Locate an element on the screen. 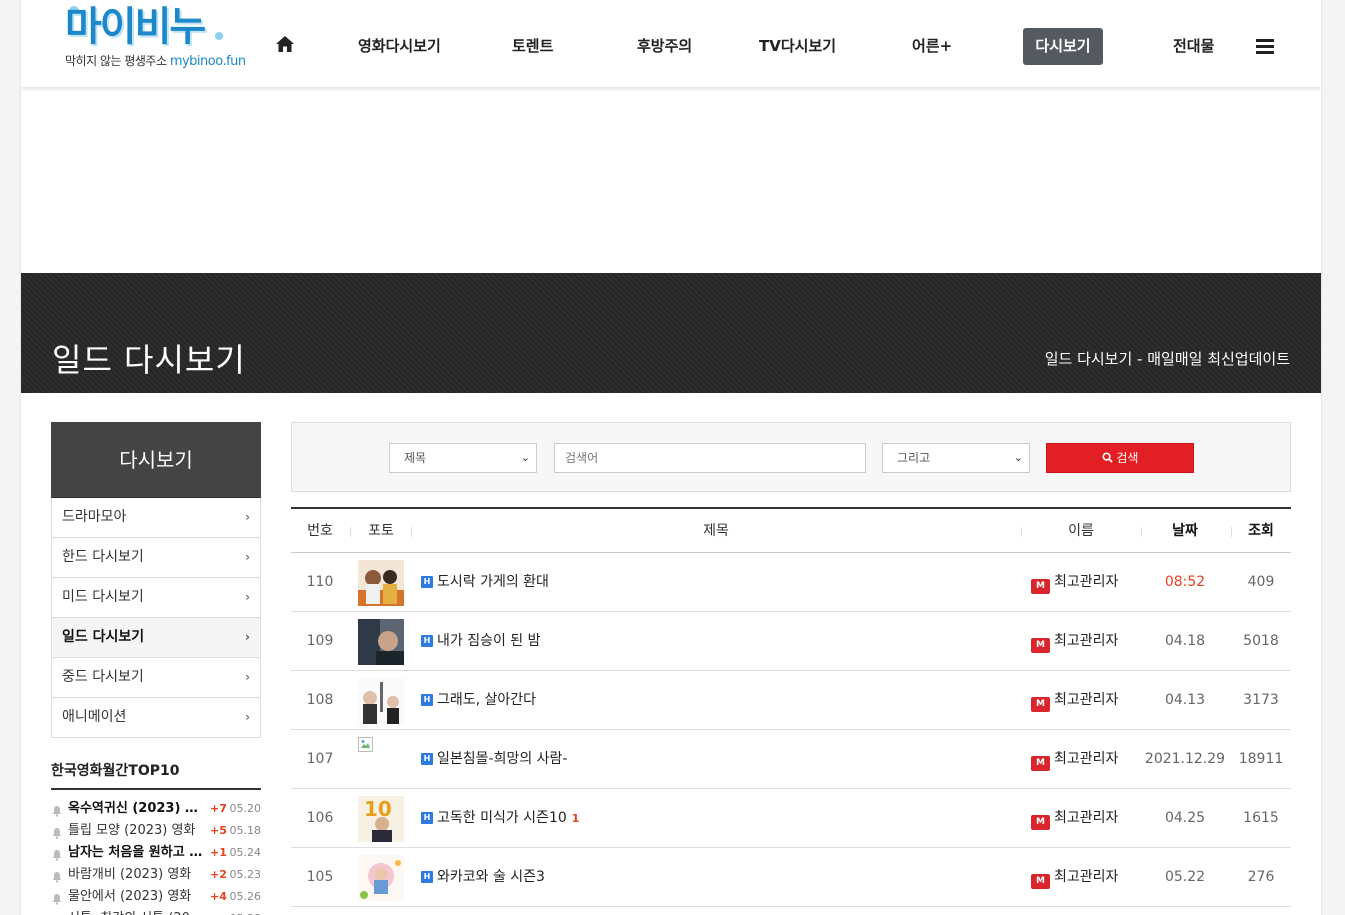 Image resolution: width=1345 pixels, height=915 pixels. top10-item-date: 05.24 is located at coordinates (245, 852).